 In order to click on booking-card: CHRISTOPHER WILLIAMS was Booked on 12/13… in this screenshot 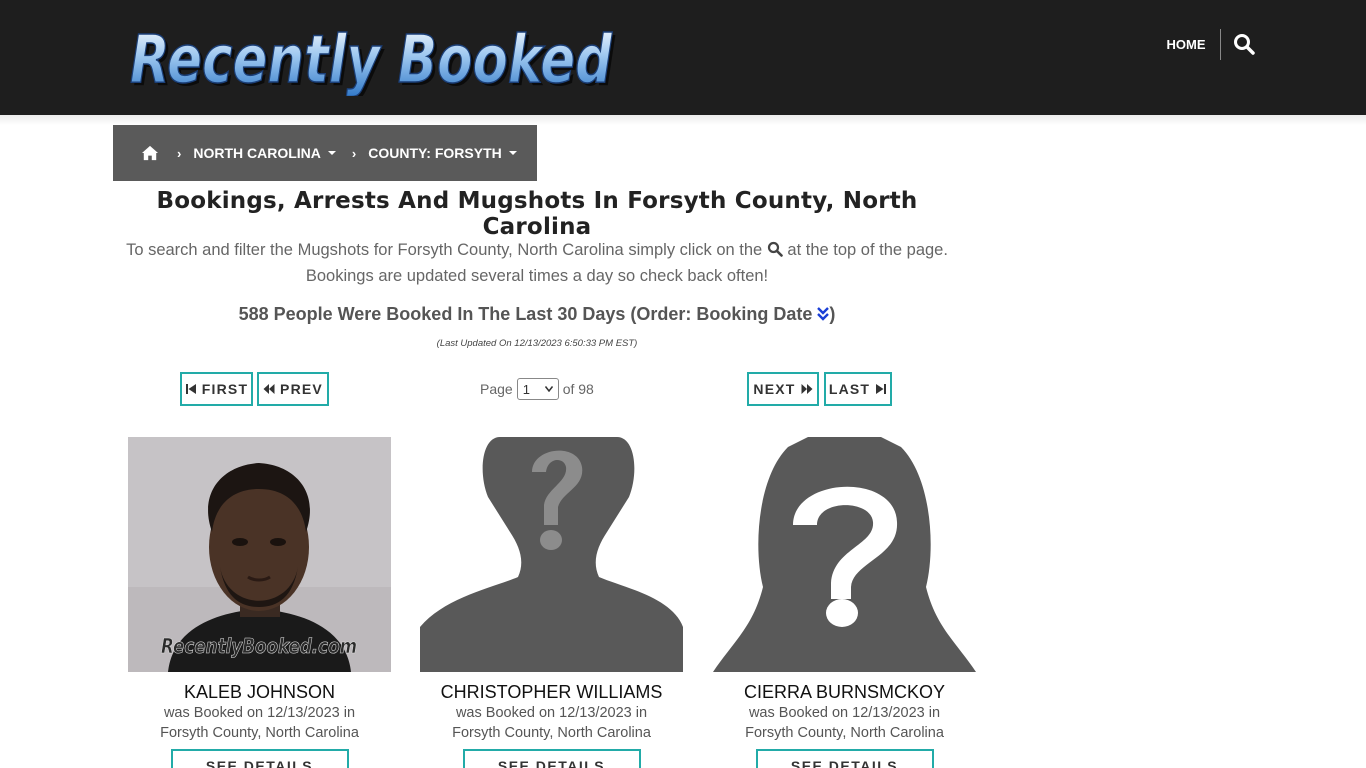, I will do `click(551, 602)`.